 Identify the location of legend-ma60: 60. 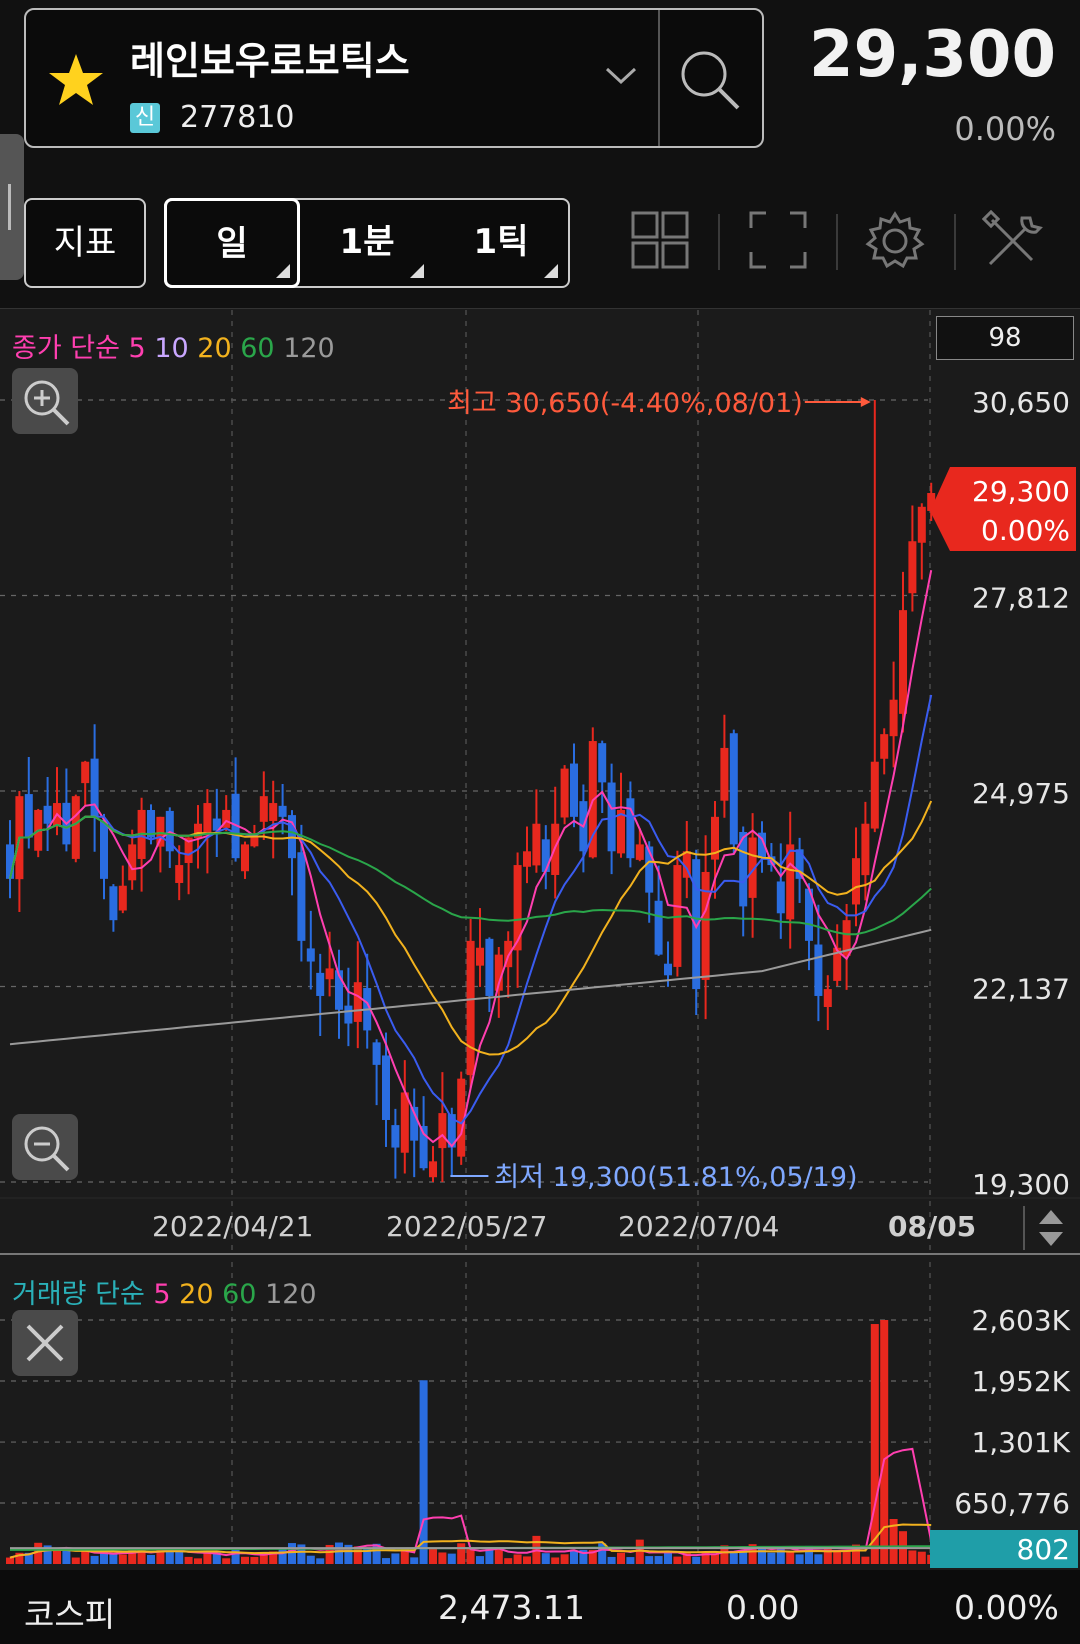
(257, 348).